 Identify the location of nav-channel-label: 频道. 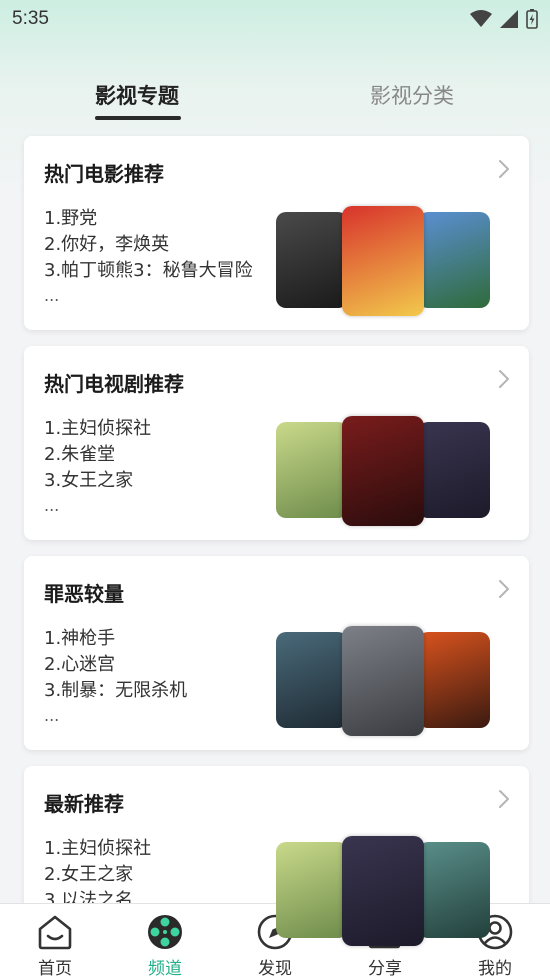
(165, 969).